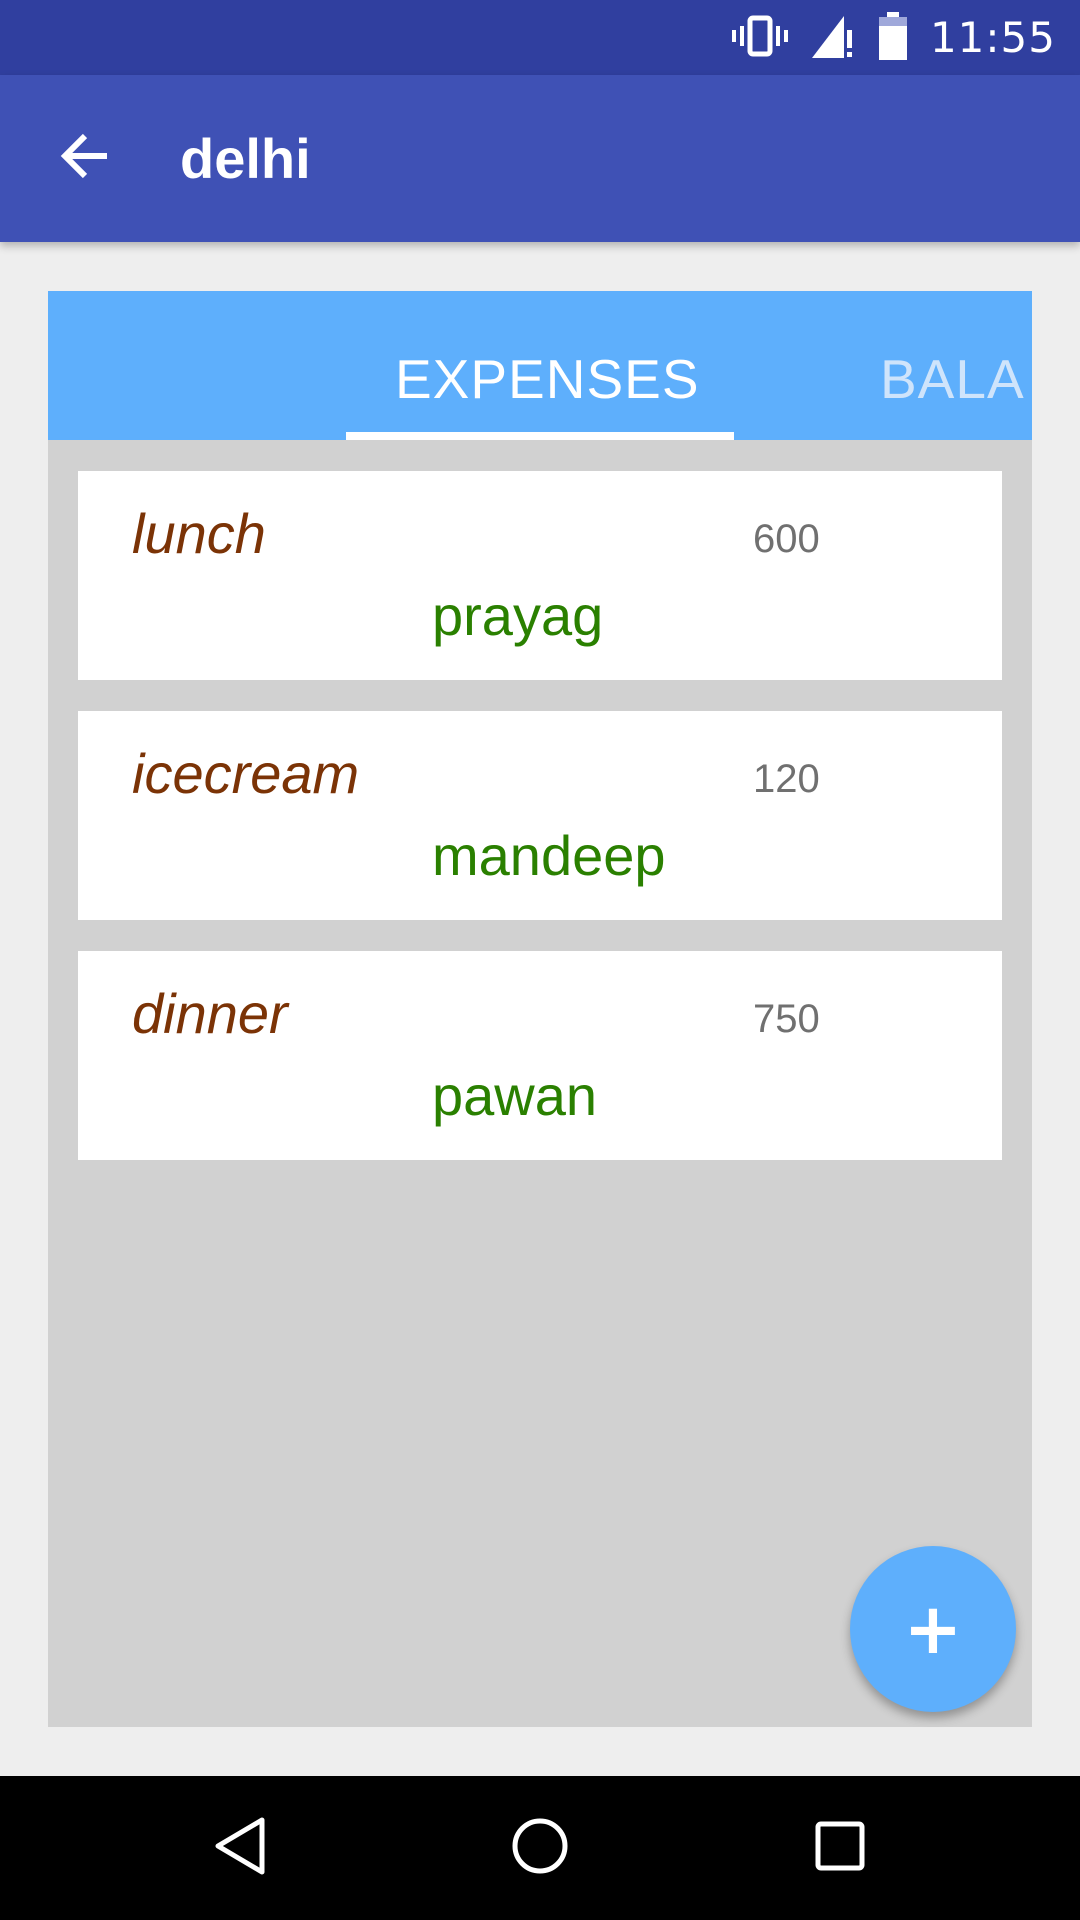  What do you see at coordinates (786, 539) in the screenshot?
I see `expense-amount: 600` at bounding box center [786, 539].